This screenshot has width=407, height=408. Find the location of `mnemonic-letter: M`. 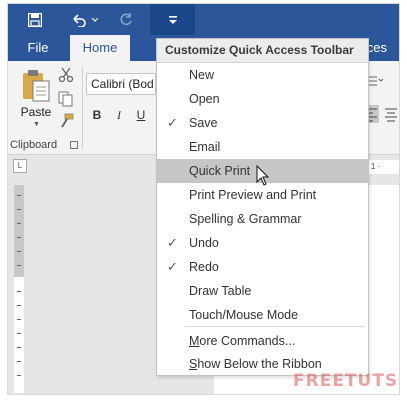

mnemonic-letter: M is located at coordinates (194, 341).